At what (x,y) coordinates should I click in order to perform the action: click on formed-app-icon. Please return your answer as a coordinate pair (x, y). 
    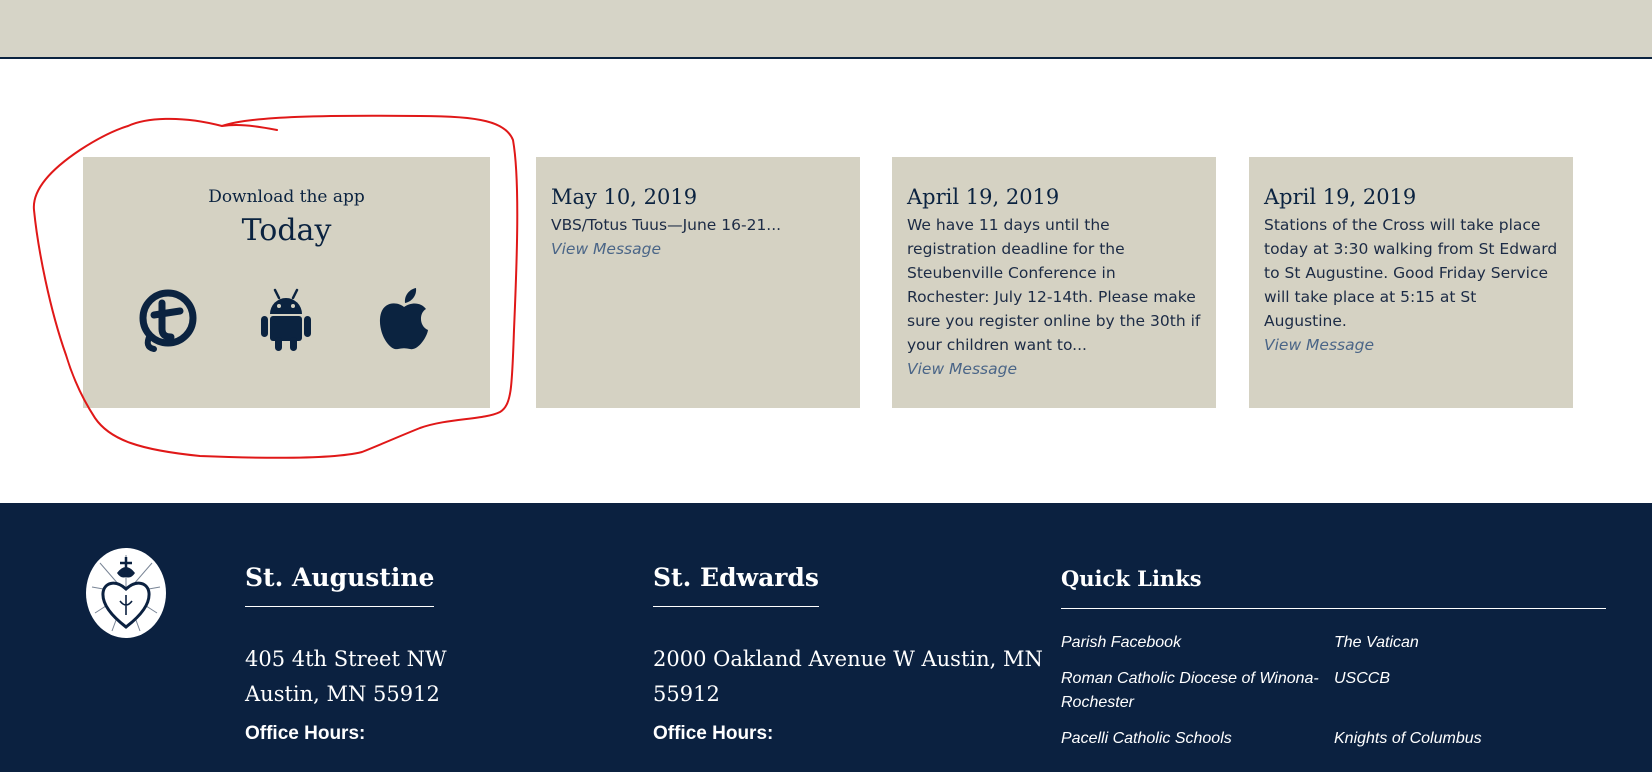
    Looking at the image, I should click on (167, 320).